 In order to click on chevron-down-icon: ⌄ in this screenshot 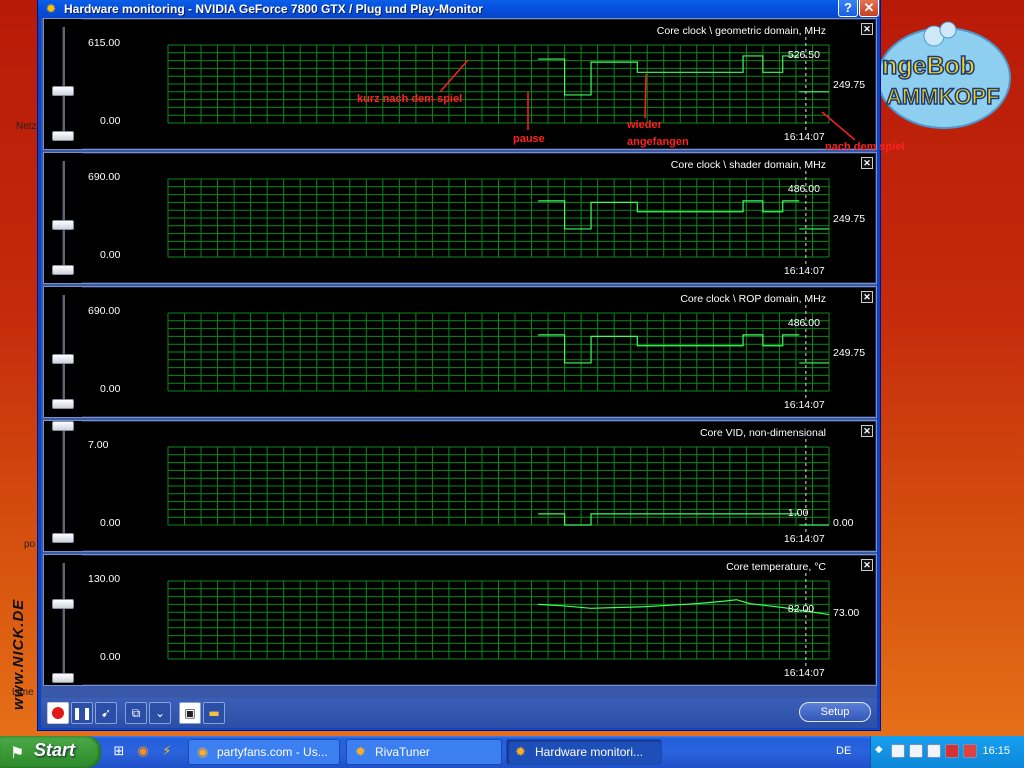, I will do `click(160, 713)`.